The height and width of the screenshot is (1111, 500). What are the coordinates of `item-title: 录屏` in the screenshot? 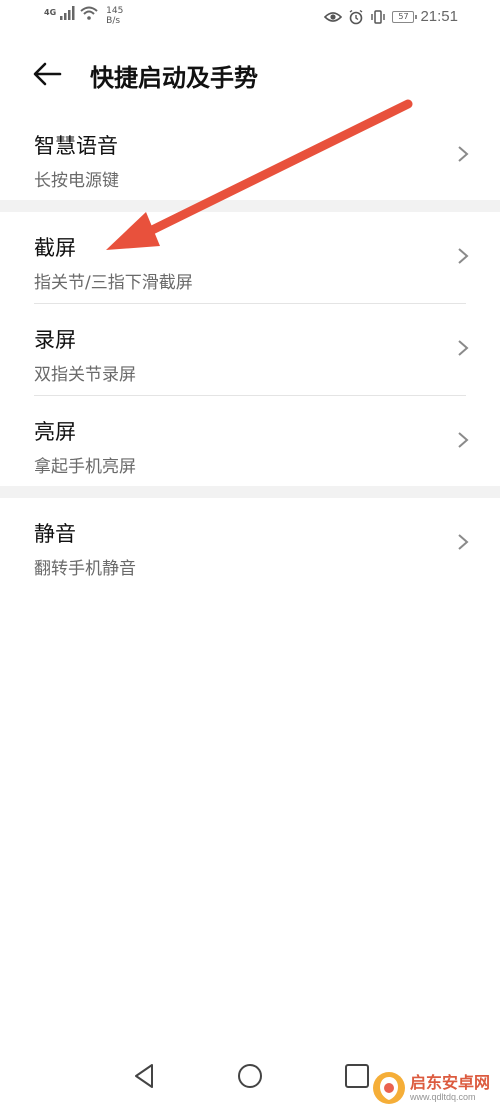 It's located at (55, 340).